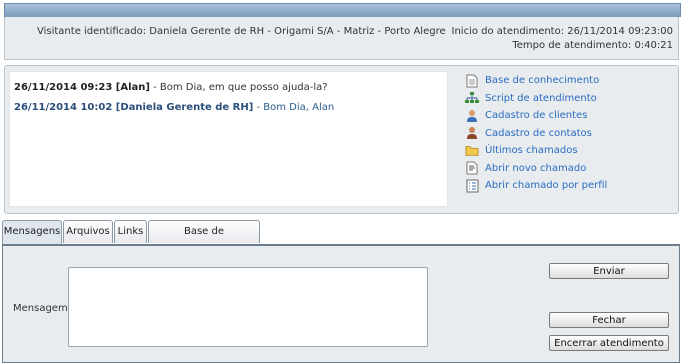 This screenshot has height=364, width=682. What do you see at coordinates (342, 10) in the screenshot?
I see `title-bar` at bounding box center [342, 10].